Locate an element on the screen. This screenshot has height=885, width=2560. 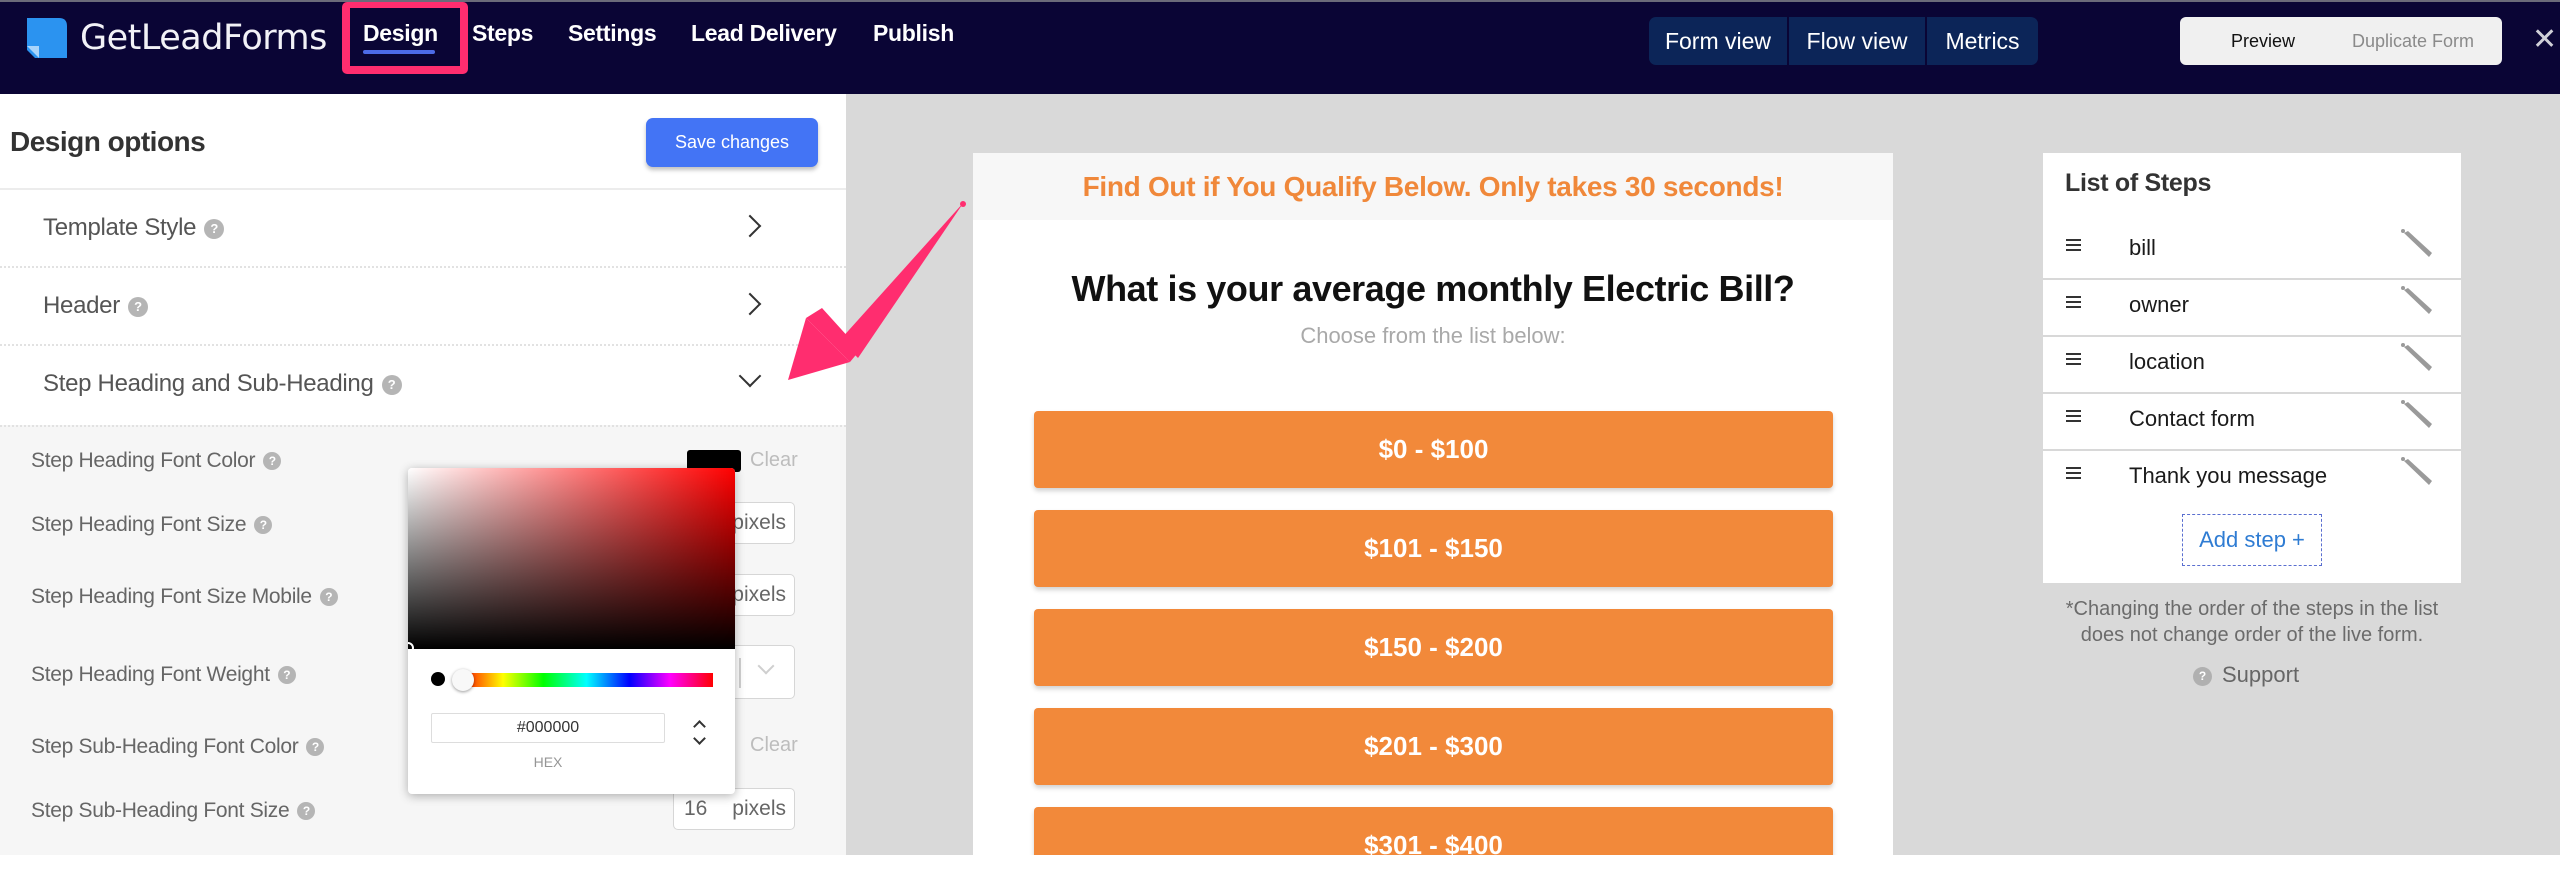
close-icon: ✕ is located at coordinates (2544, 39).